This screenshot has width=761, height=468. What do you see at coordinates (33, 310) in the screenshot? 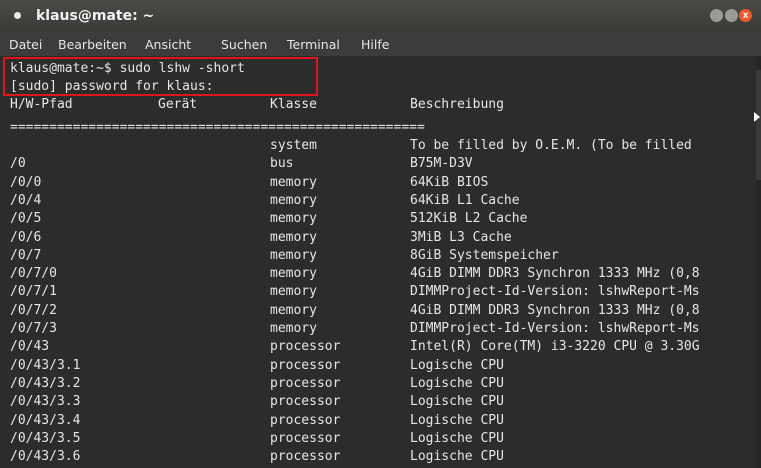
I see `row-path: /0/7/2` at bounding box center [33, 310].